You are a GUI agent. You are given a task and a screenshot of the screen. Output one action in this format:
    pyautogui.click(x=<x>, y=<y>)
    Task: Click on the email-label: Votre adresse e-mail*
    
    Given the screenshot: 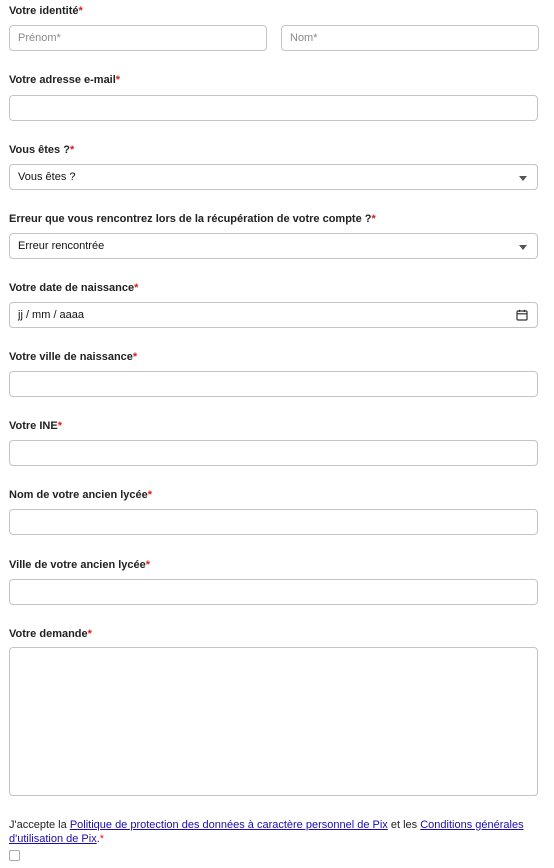 What is the action you would take?
    pyautogui.click(x=64, y=80)
    